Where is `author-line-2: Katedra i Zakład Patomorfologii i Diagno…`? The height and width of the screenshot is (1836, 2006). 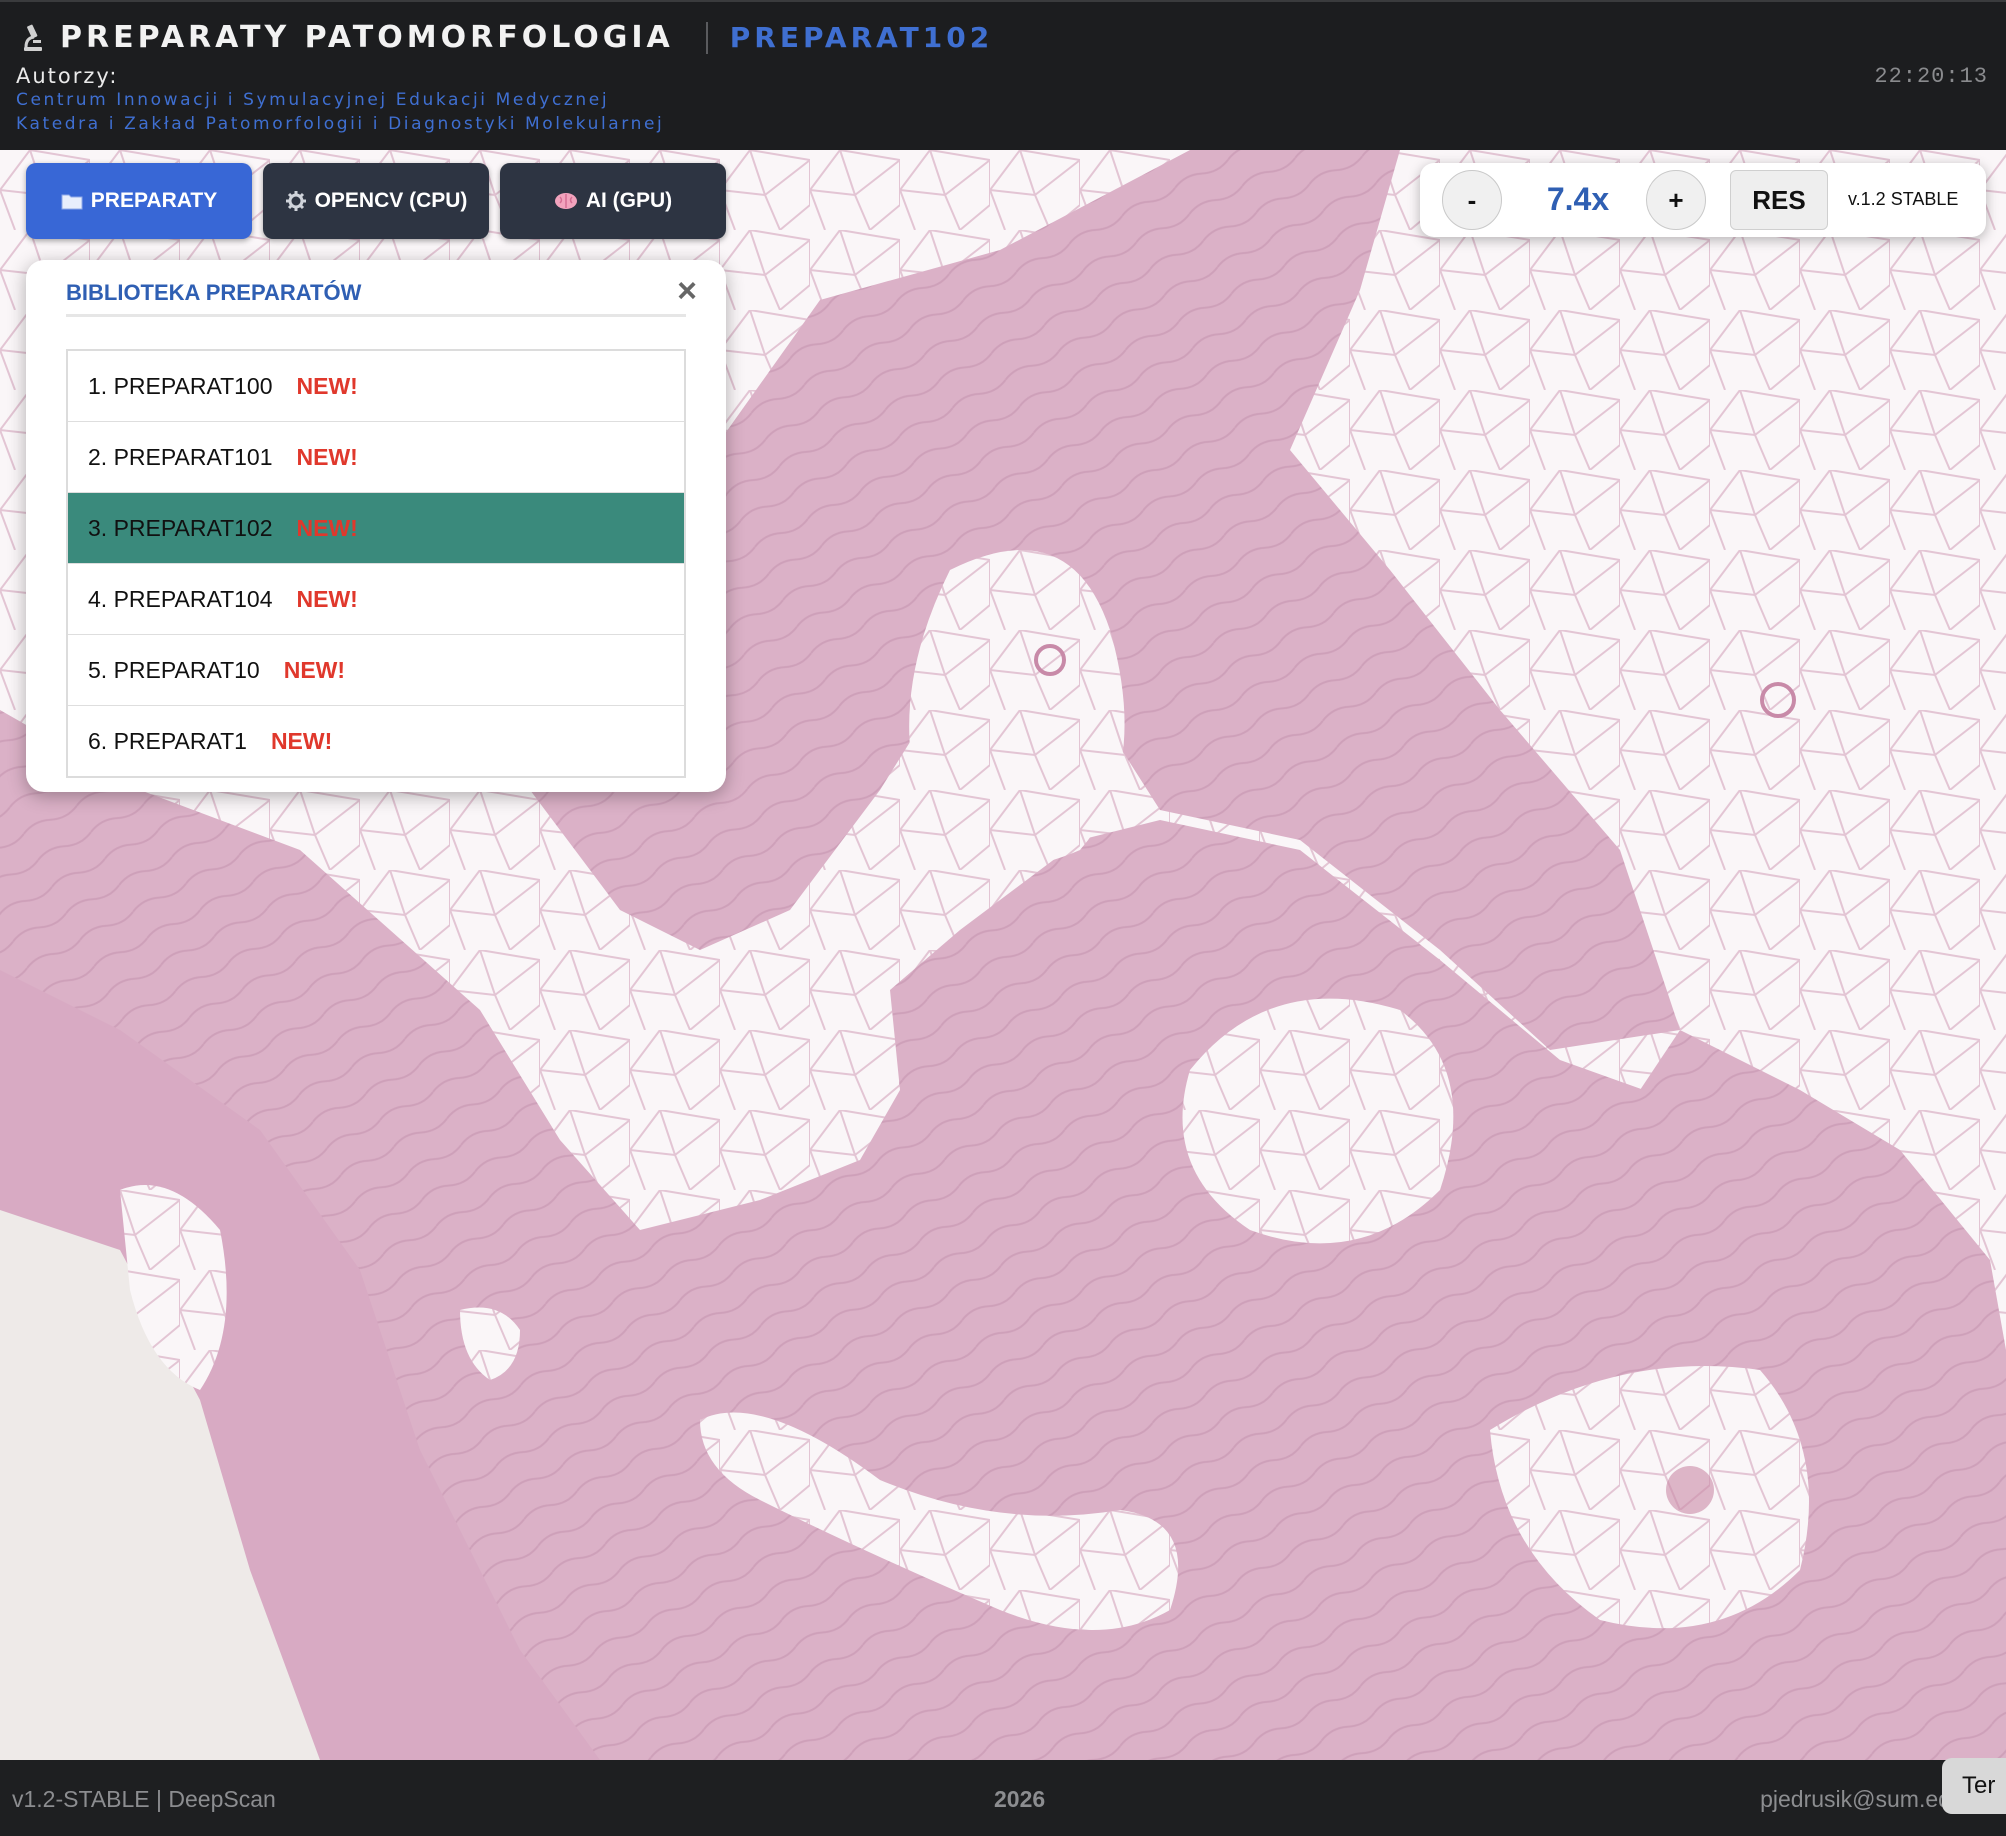 author-line-2: Katedra i Zakład Patomorfologii i Diagno… is located at coordinates (340, 124).